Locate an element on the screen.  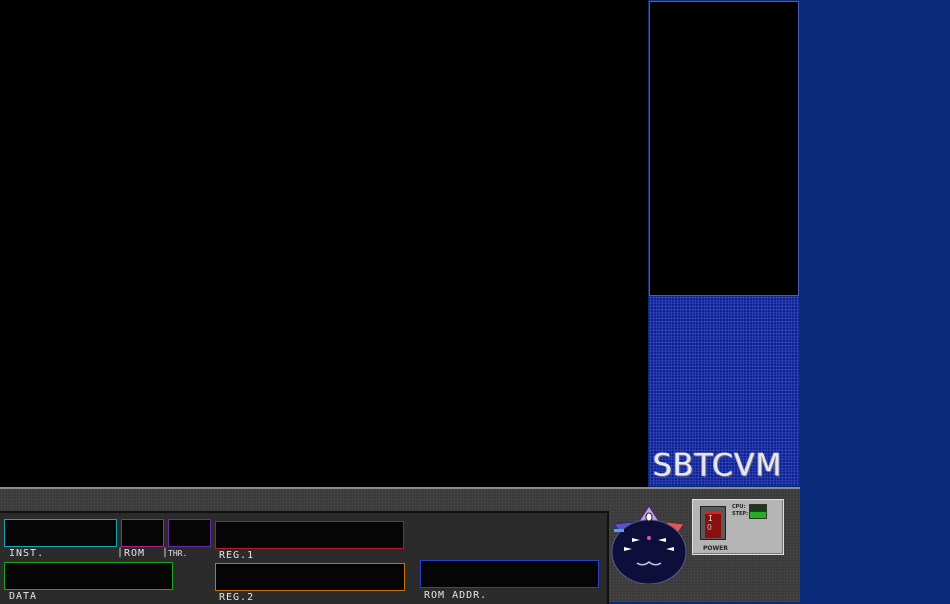
reg2-label: REG.2 is located at coordinates (237, 597).